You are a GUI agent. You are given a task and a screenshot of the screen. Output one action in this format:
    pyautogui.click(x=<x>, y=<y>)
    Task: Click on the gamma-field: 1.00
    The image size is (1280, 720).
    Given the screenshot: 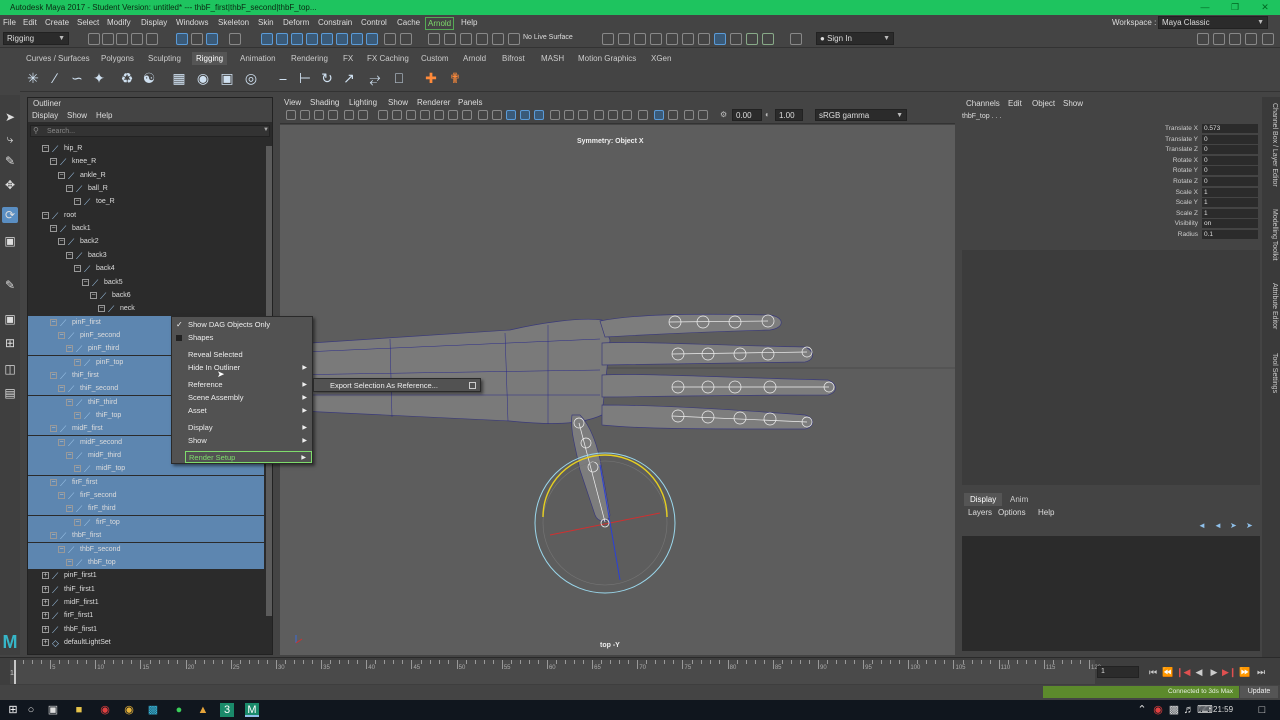 What is the action you would take?
    pyautogui.click(x=789, y=115)
    